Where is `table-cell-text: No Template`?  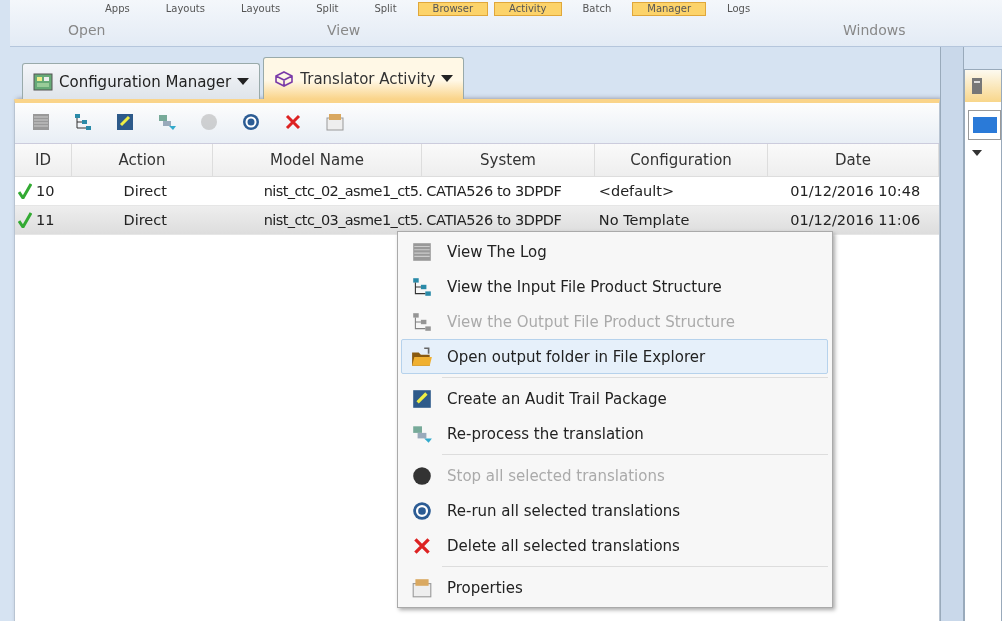 table-cell-text: No Template is located at coordinates (644, 220).